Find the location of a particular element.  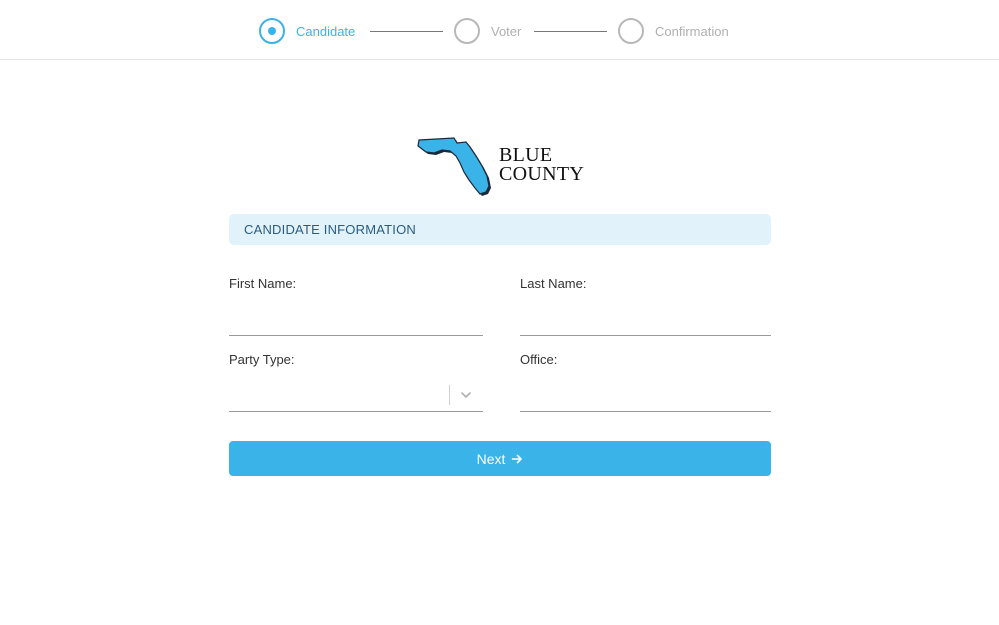

step-label-confirmation: Confirmation is located at coordinates (692, 31).